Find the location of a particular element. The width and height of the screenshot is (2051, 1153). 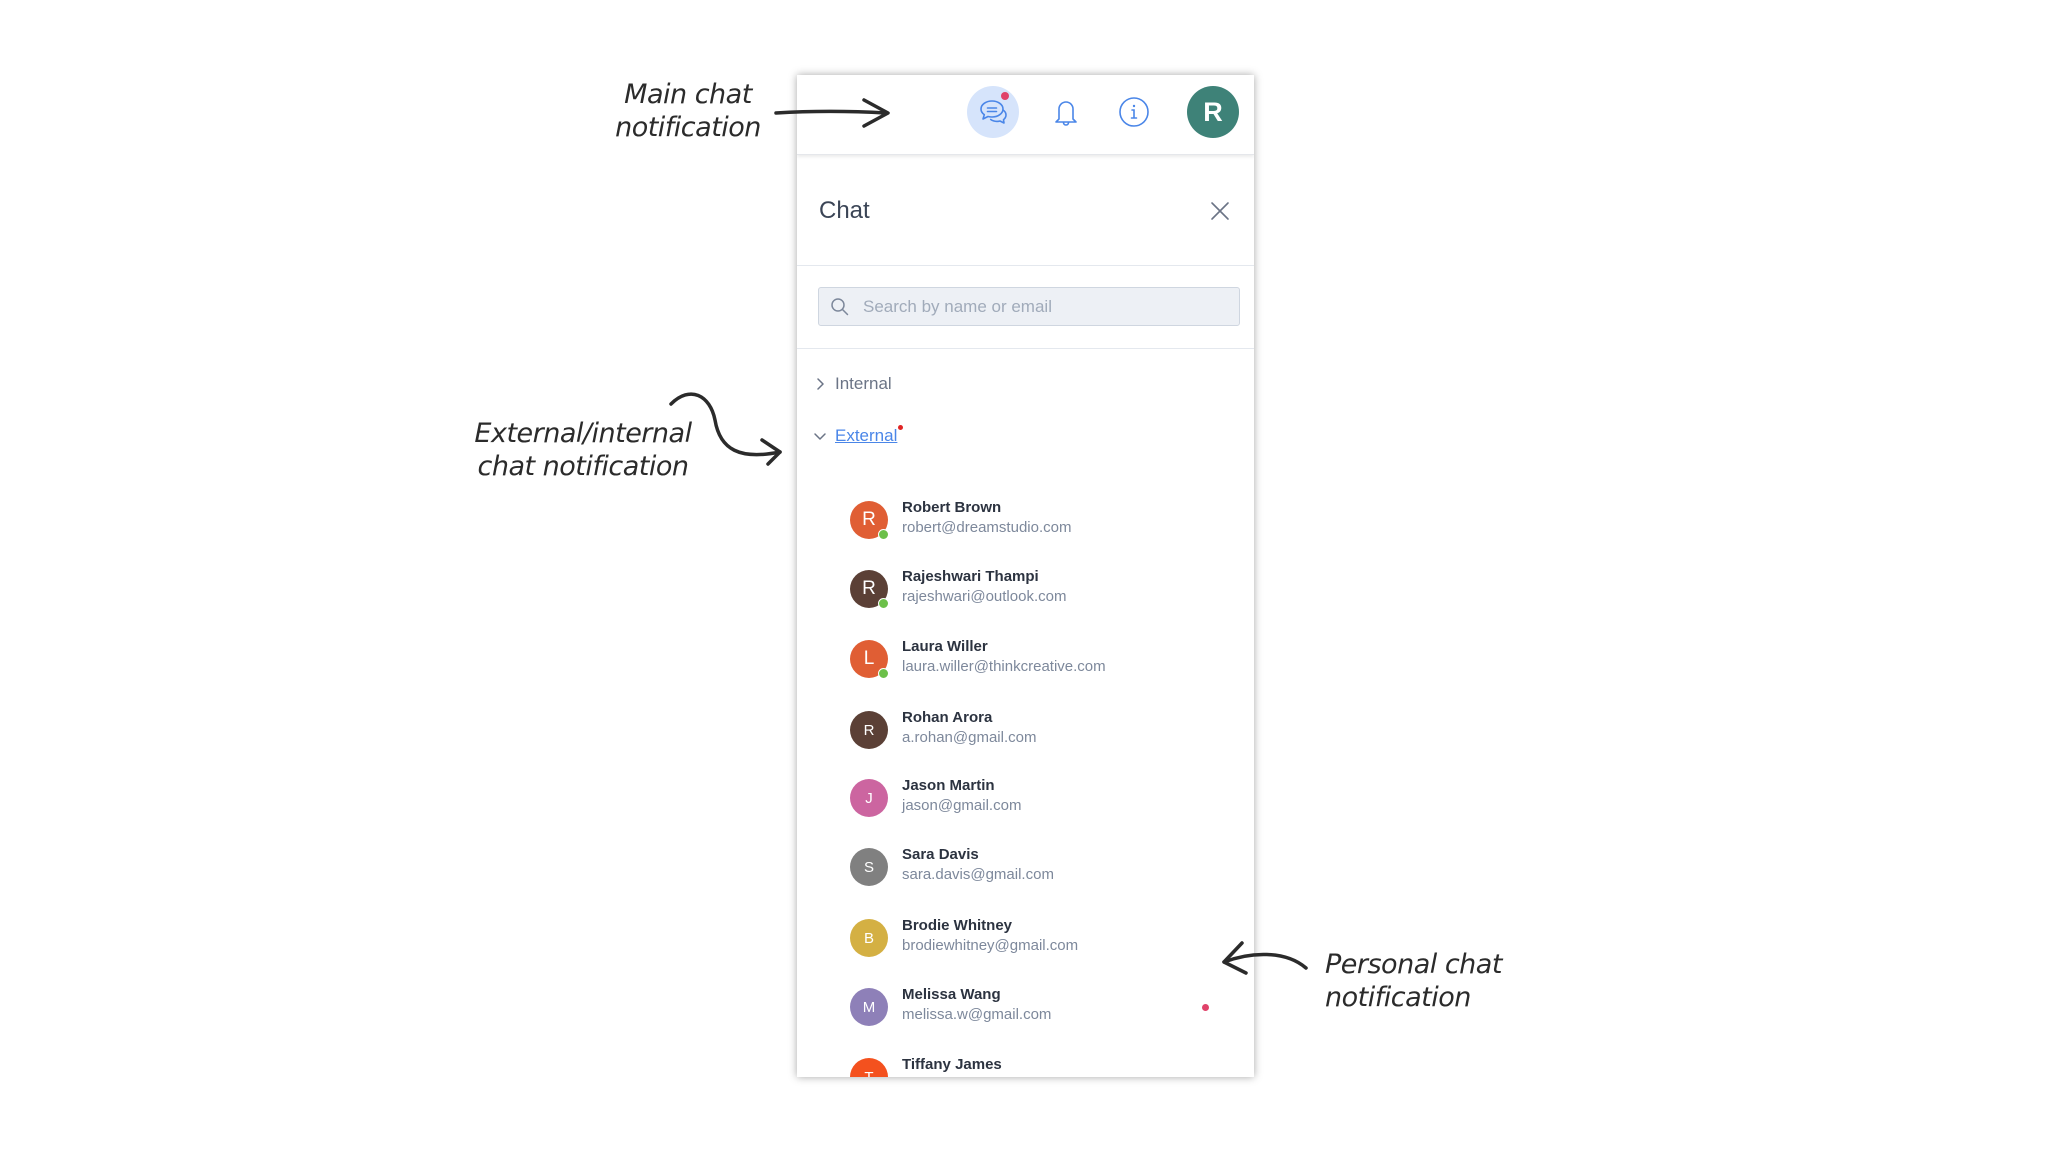

chat-bubbles-icon is located at coordinates (993, 112).